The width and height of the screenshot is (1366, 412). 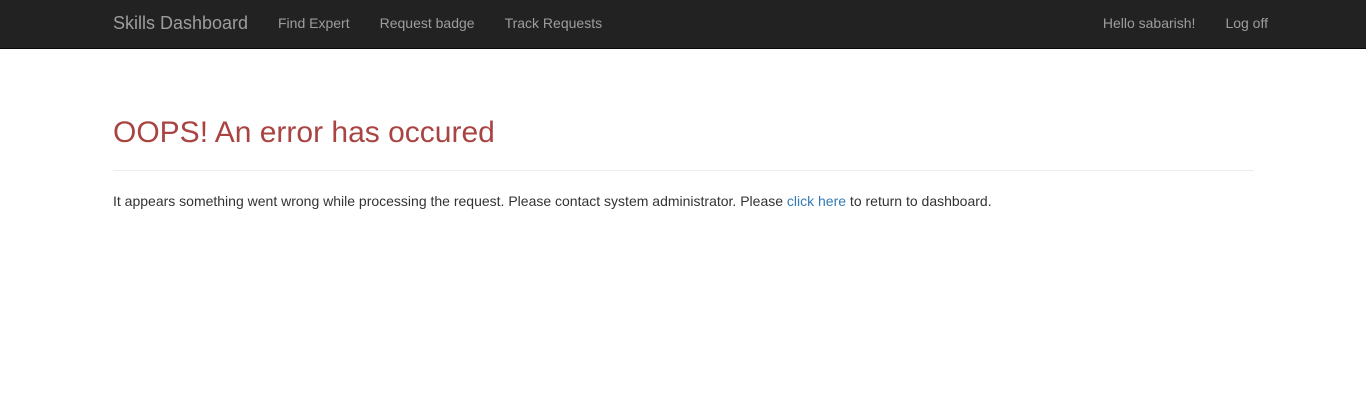 I want to click on user-nav: Hello sabarish! Log off, so click(x=1185, y=23).